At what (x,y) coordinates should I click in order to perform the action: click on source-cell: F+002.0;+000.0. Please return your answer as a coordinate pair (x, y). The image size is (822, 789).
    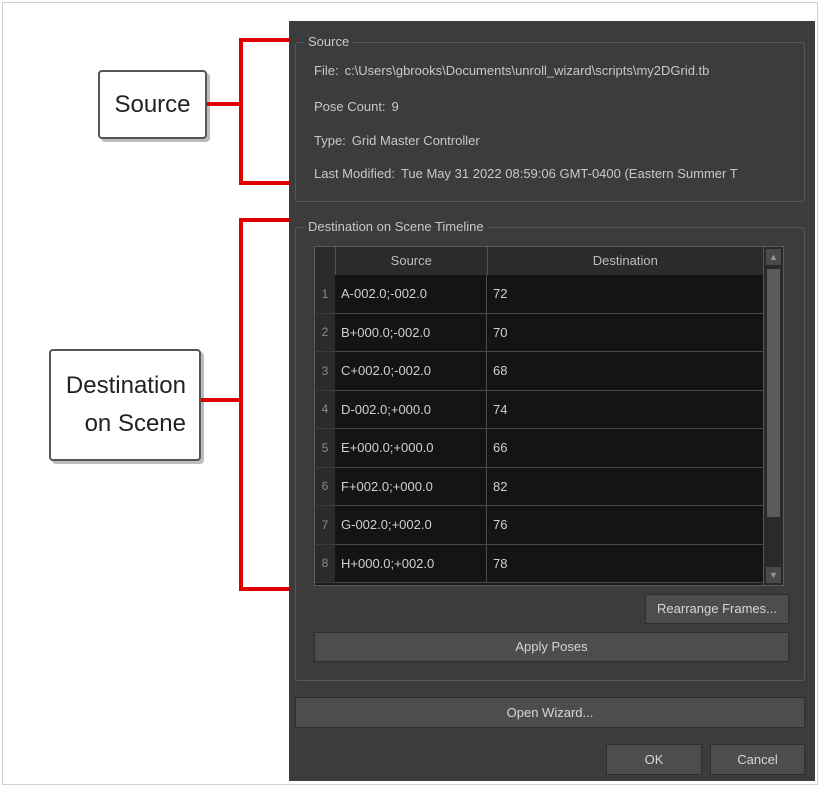
    Looking at the image, I should click on (411, 486).